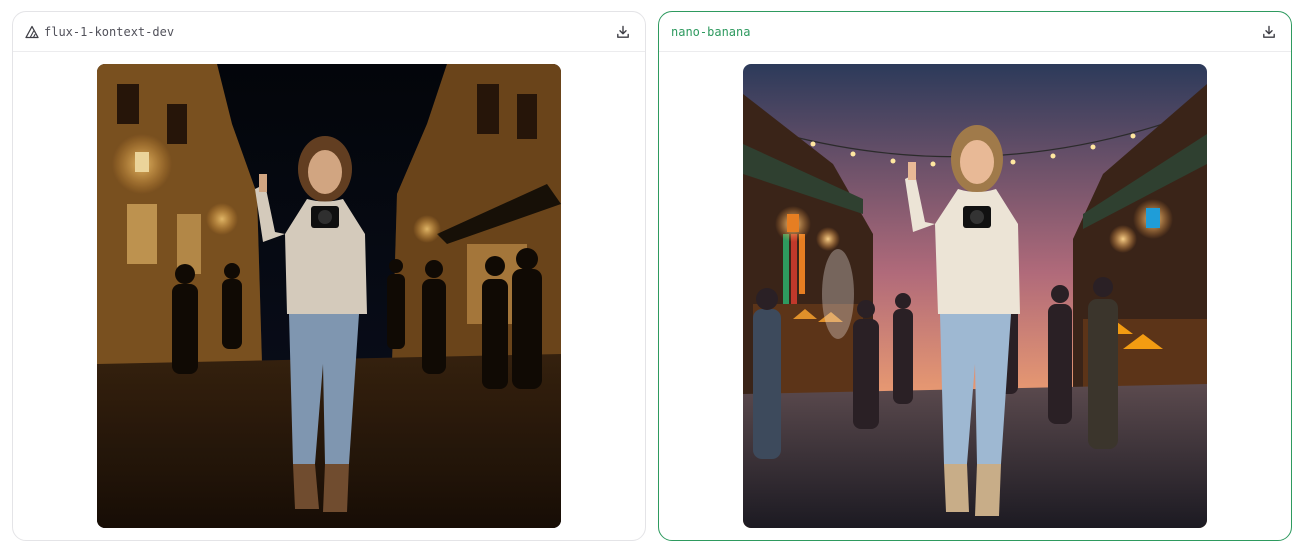 The image size is (1303, 551). I want to click on model-label: flux-1-kontext-dev, so click(99, 32).